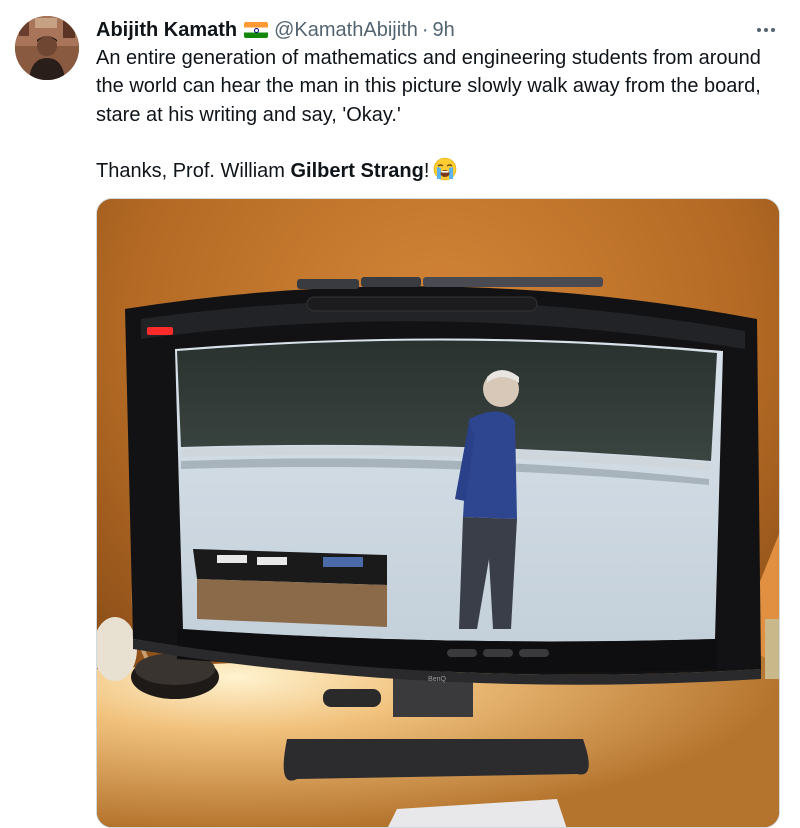  I want to click on more-options-button, so click(766, 30).